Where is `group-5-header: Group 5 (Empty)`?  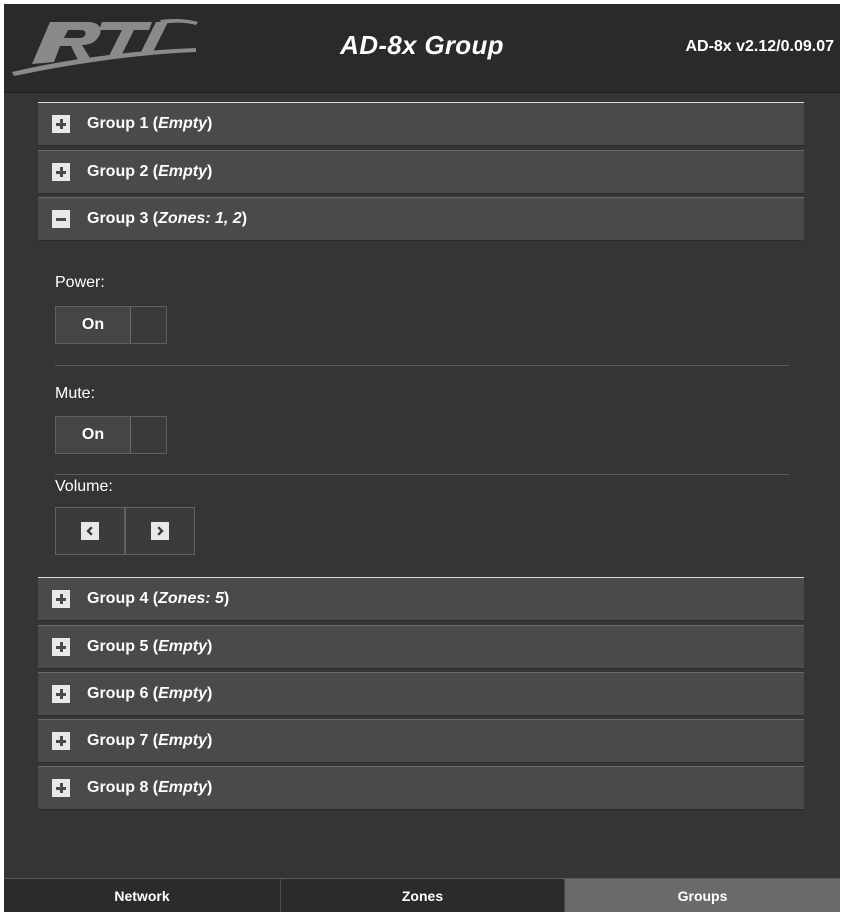
group-5-header: Group 5 (Empty) is located at coordinates (421, 647).